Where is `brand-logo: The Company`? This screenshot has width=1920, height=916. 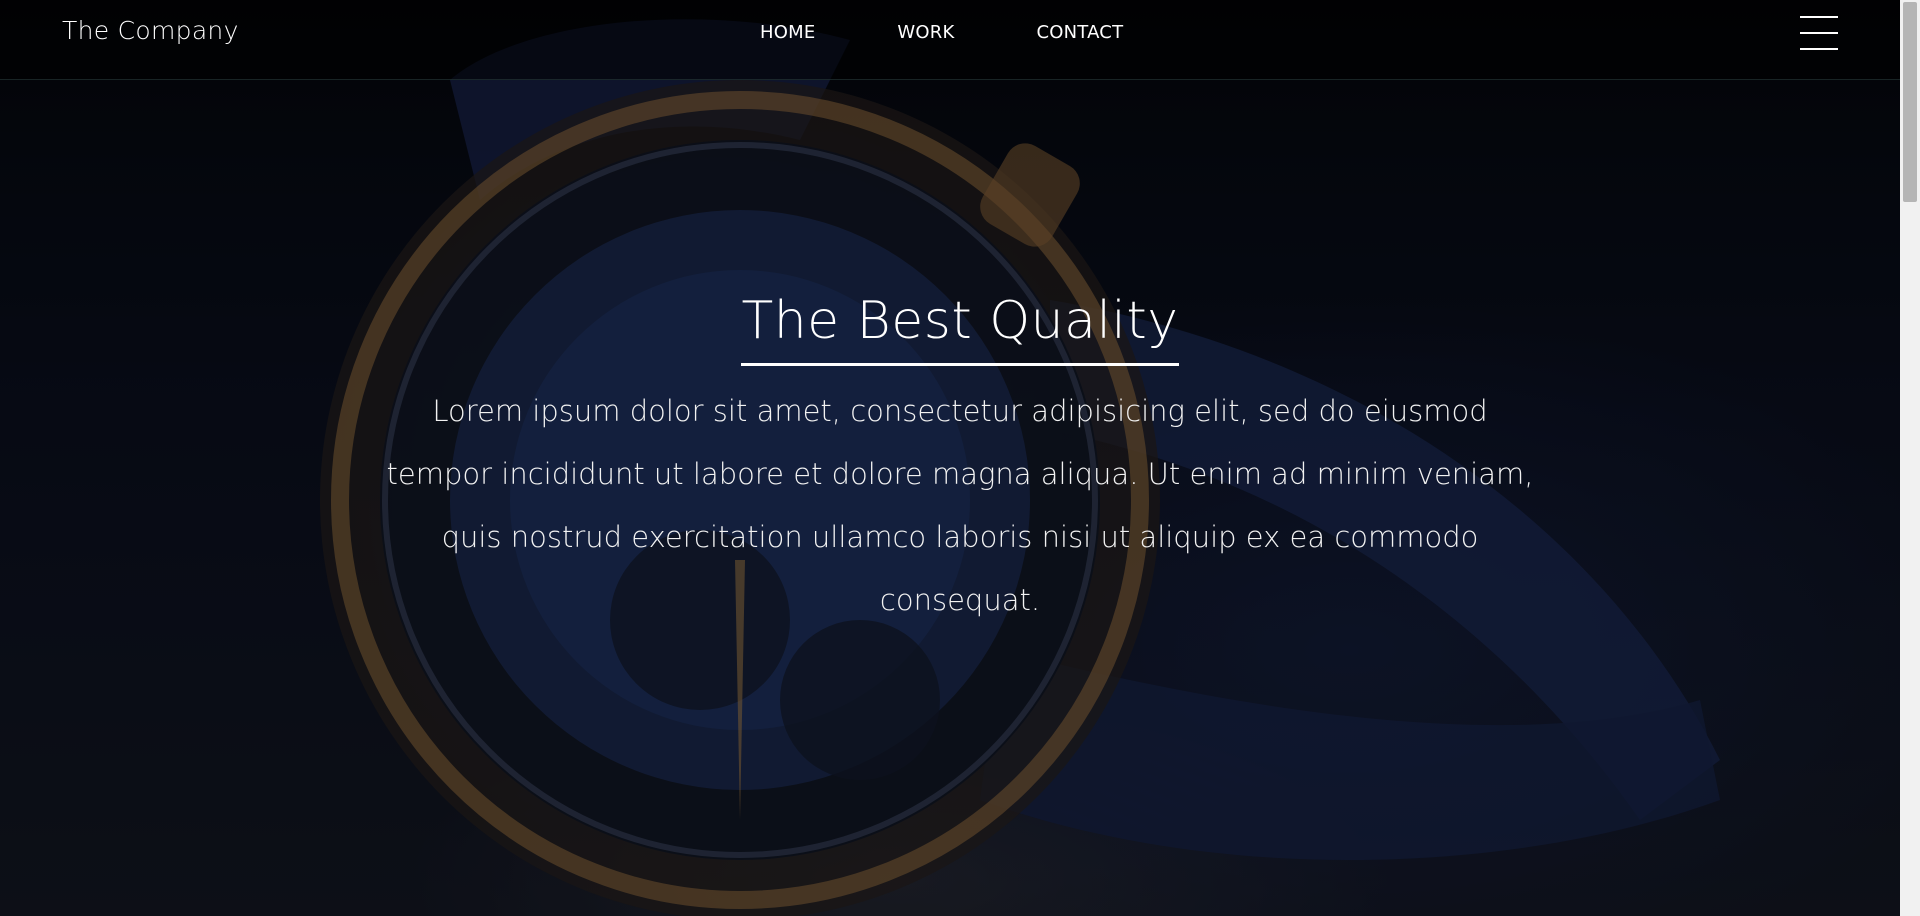
brand-logo: The Company is located at coordinates (150, 30).